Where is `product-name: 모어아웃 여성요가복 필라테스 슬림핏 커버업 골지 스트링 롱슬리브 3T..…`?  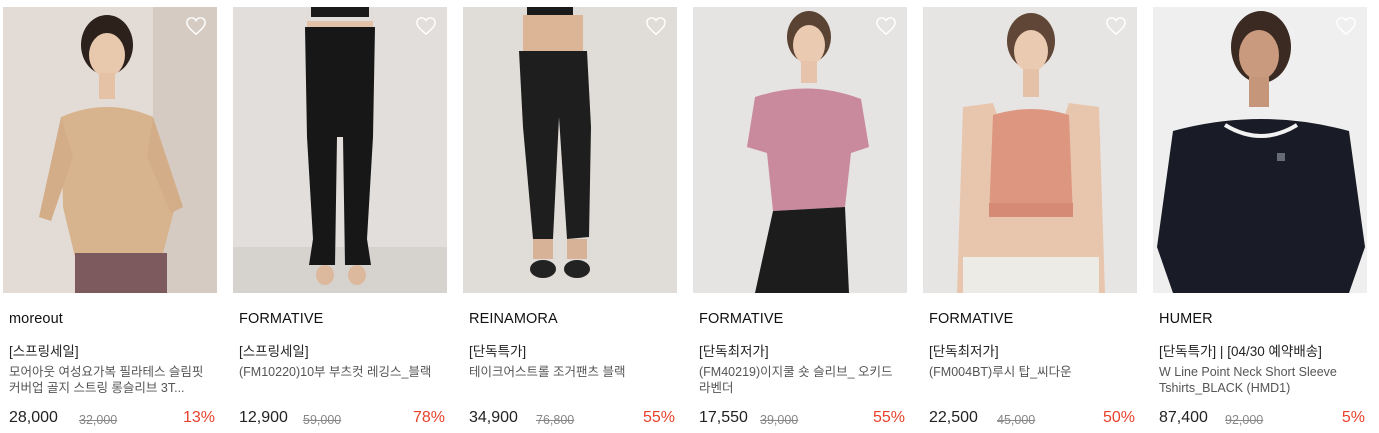
product-name: 모어아웃 여성요가복 필라테스 슬림핏 커버업 골지 스트링 롱슬리브 3T..… is located at coordinates (113, 380).